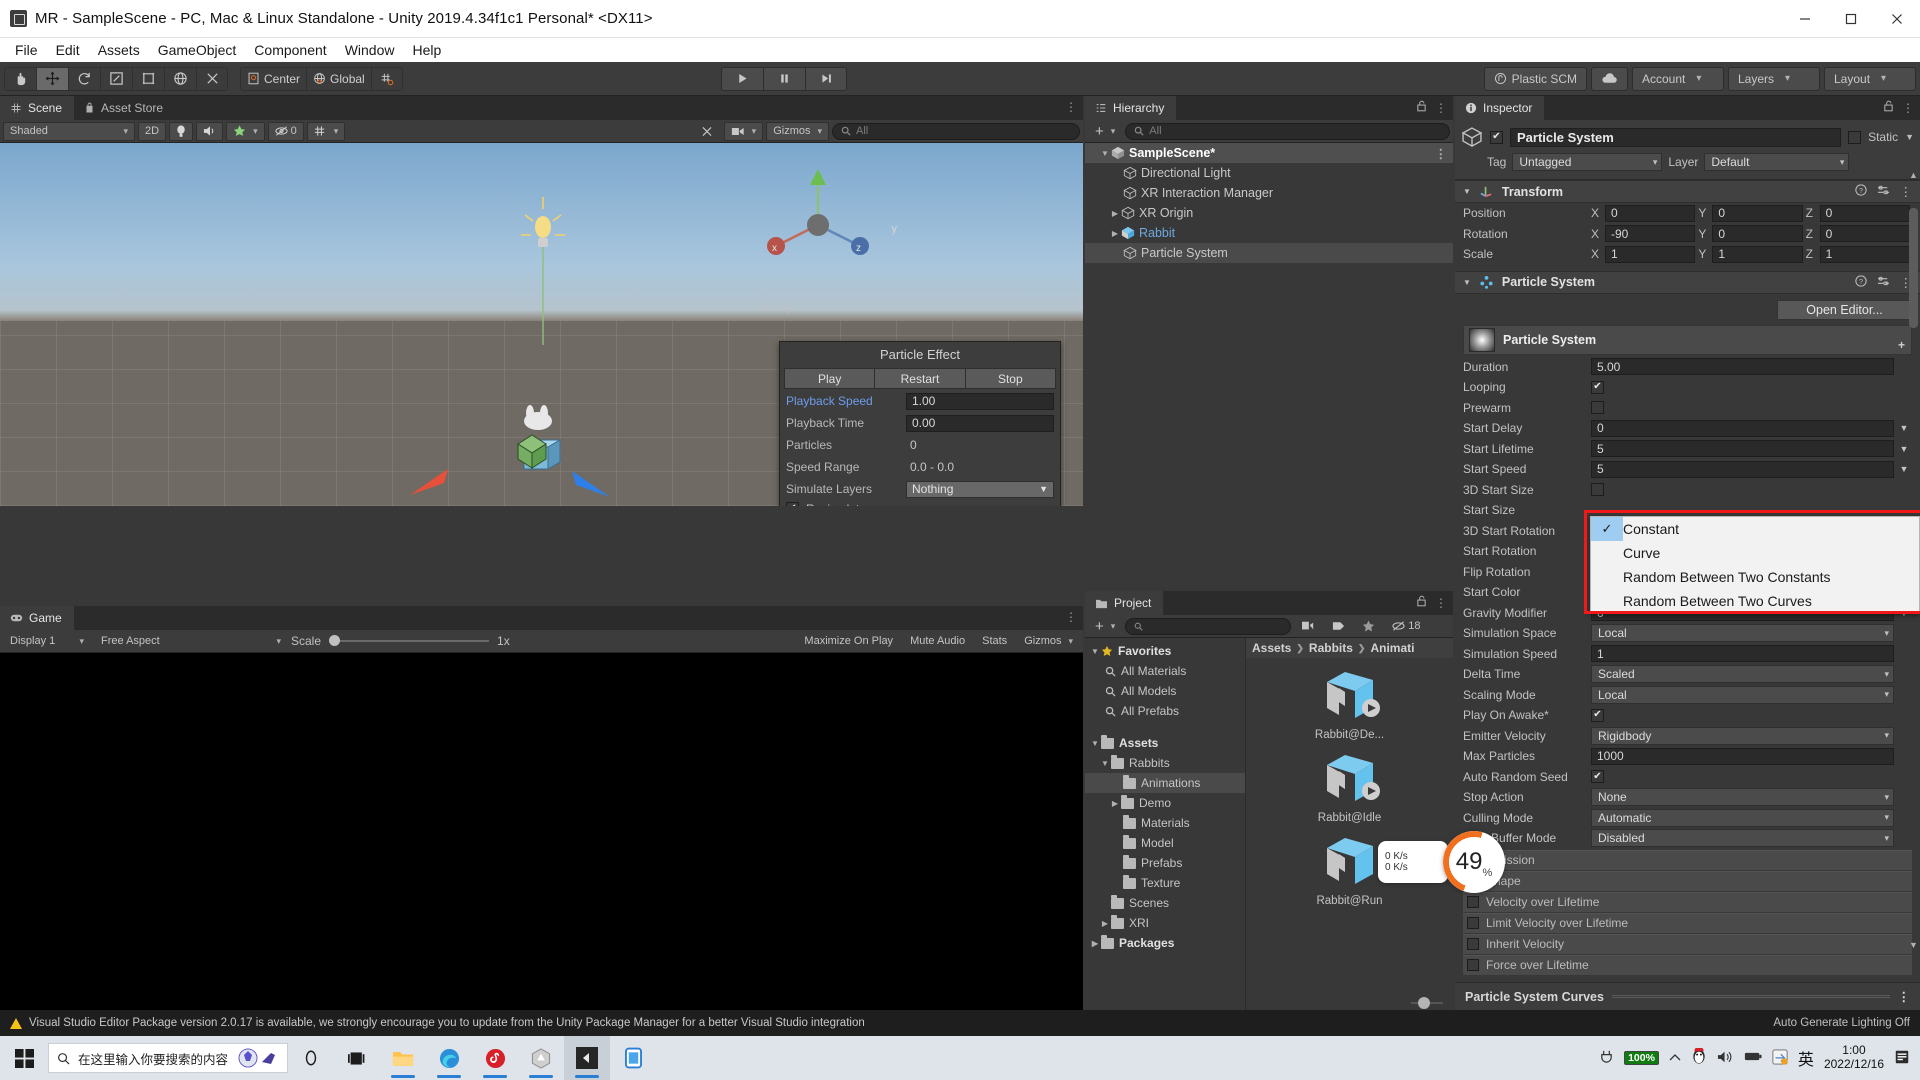 The height and width of the screenshot is (1080, 1920). I want to click on project-row-materials: Materials, so click(1165, 823).